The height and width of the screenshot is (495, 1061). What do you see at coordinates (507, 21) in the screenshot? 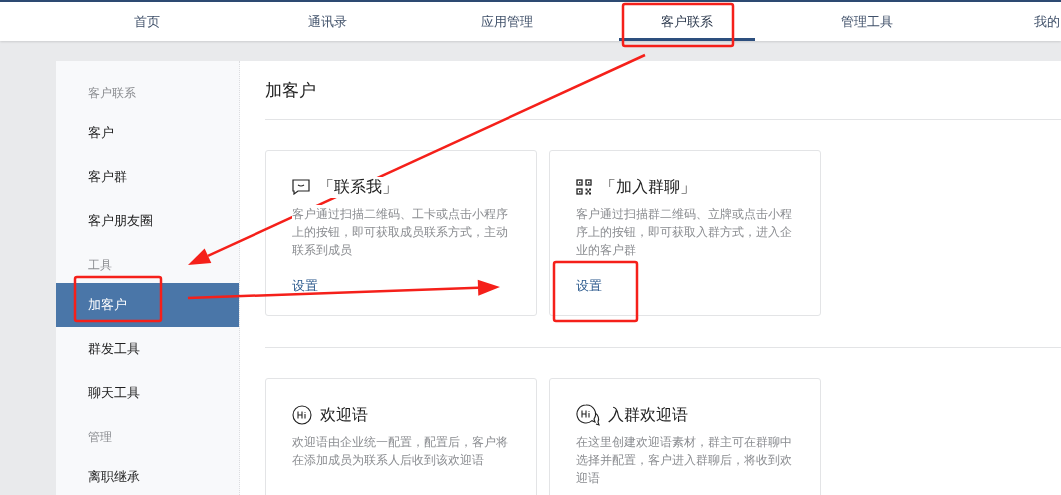
I see `nav-tab: 应用管理` at bounding box center [507, 21].